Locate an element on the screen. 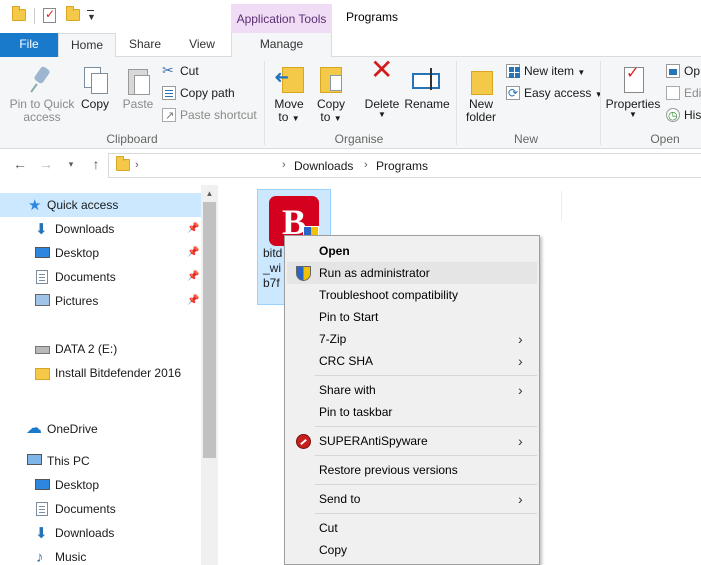 The image size is (701, 565). pictures-icon is located at coordinates (42, 300).